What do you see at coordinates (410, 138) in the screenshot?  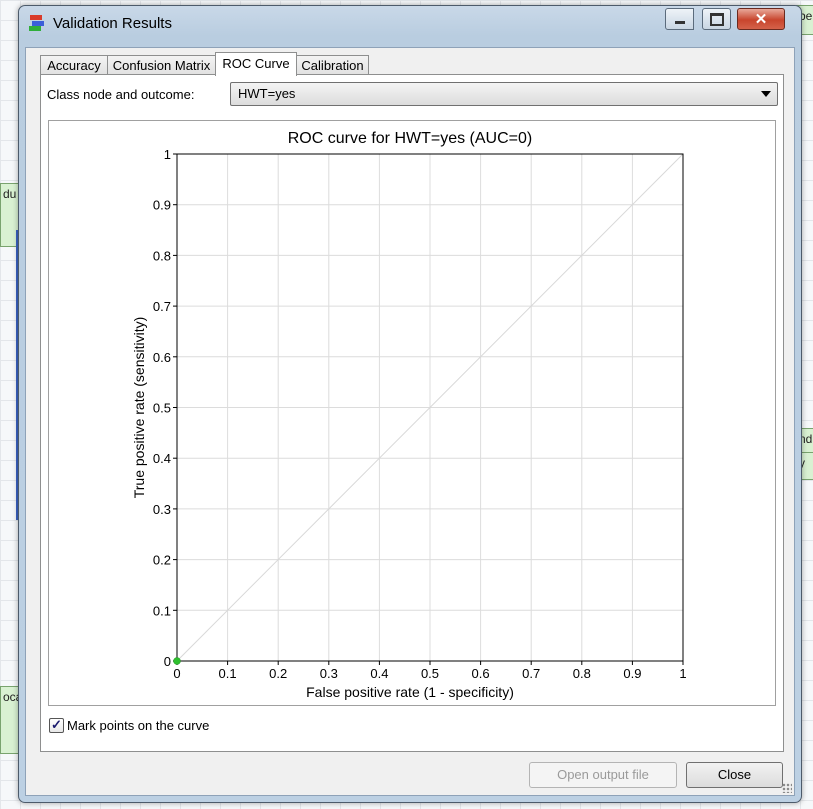 I see `chart-title: ROC curve for HWT=yes (AUC=0)` at bounding box center [410, 138].